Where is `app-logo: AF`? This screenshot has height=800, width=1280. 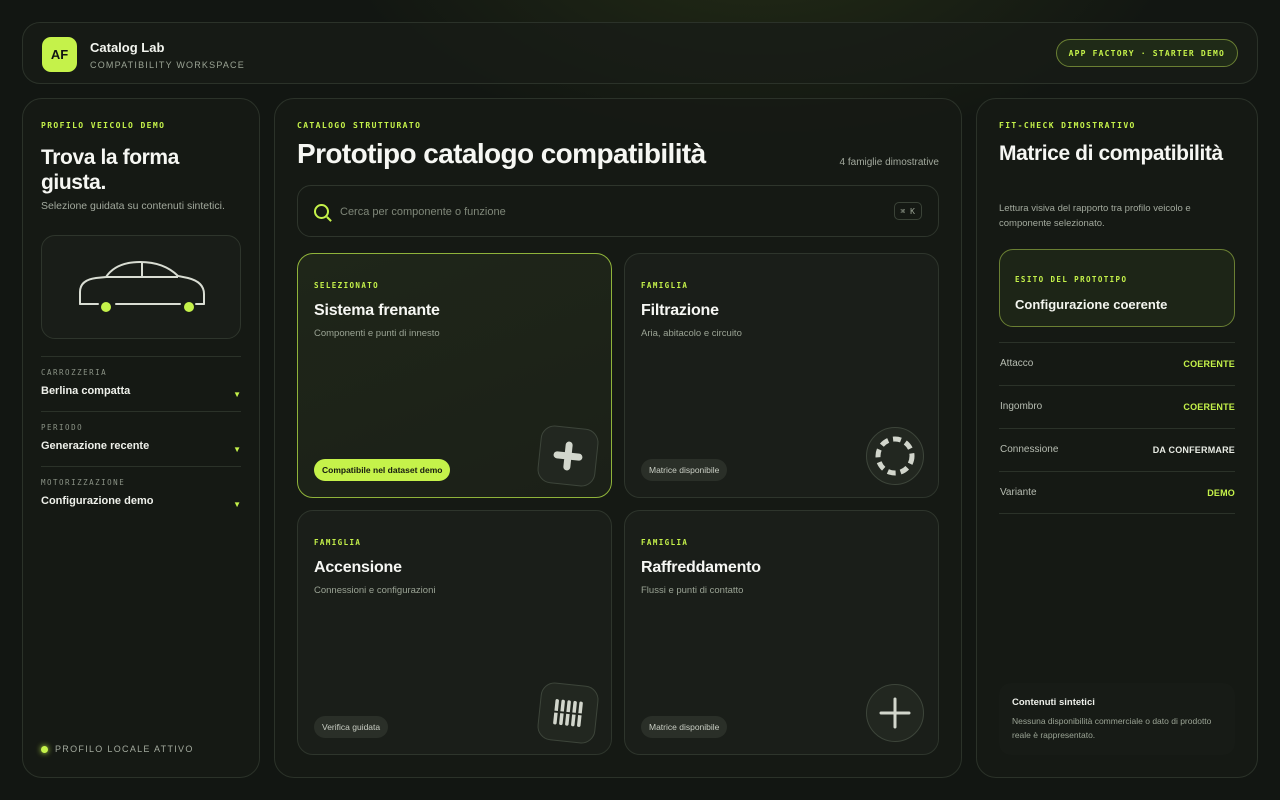
app-logo: AF is located at coordinates (59, 54).